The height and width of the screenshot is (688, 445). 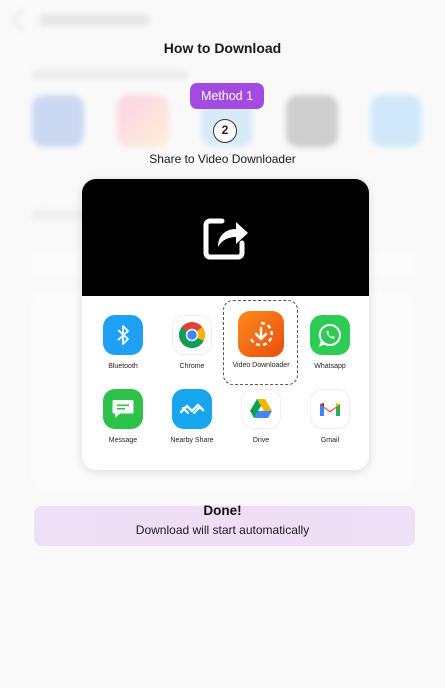 What do you see at coordinates (123, 335) in the screenshot?
I see `bluetooth-icon` at bounding box center [123, 335].